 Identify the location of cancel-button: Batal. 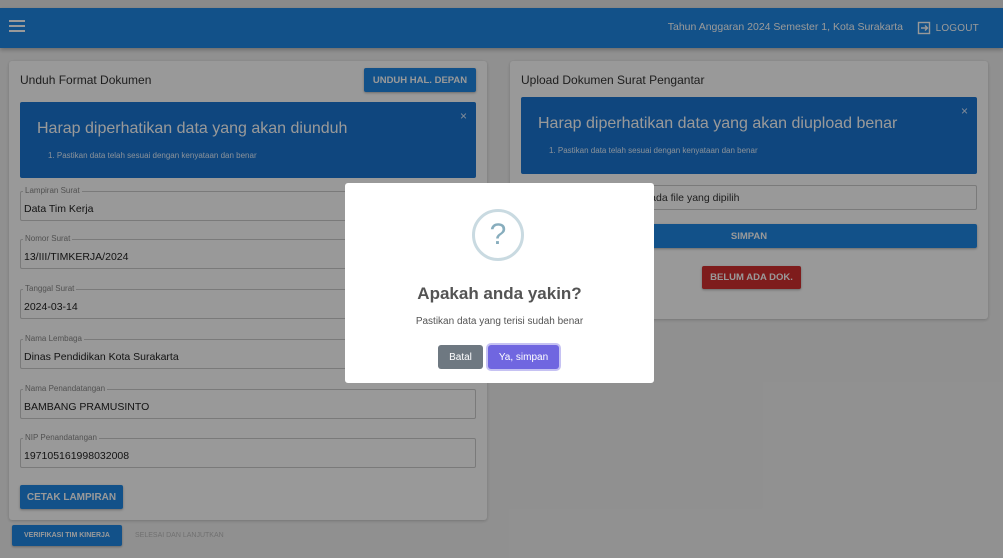
(460, 357).